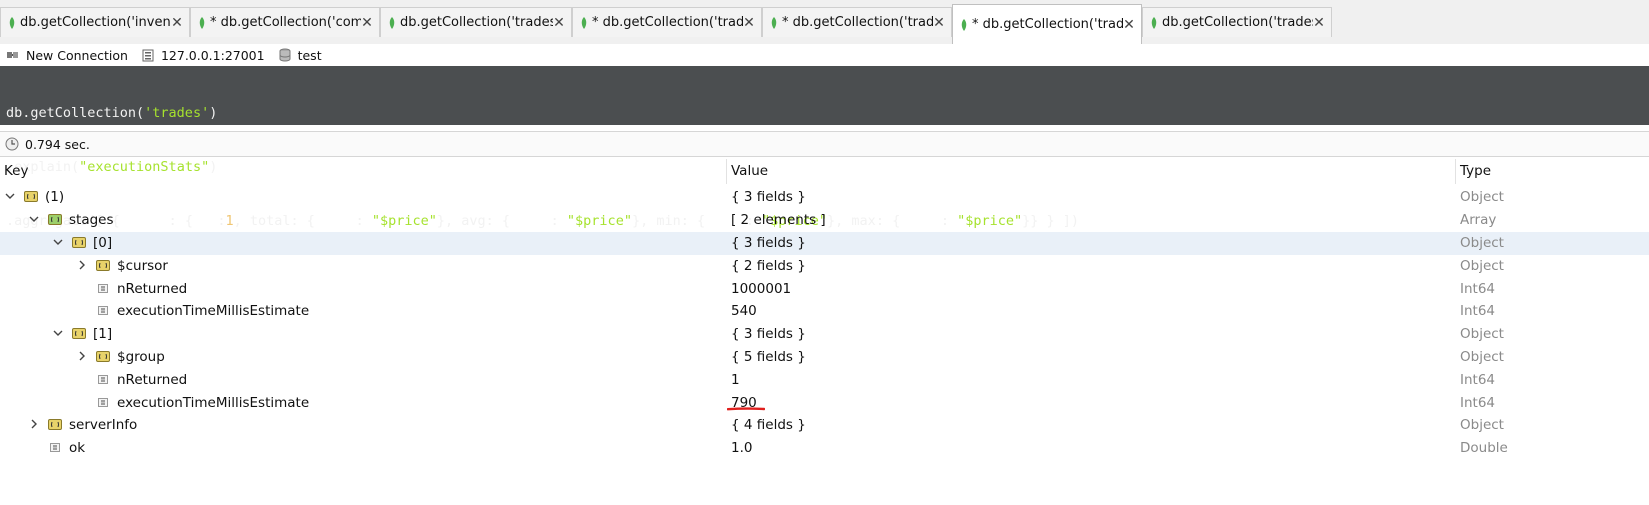 The image size is (1649, 505). I want to click on row-value: 1000001, so click(761, 289).